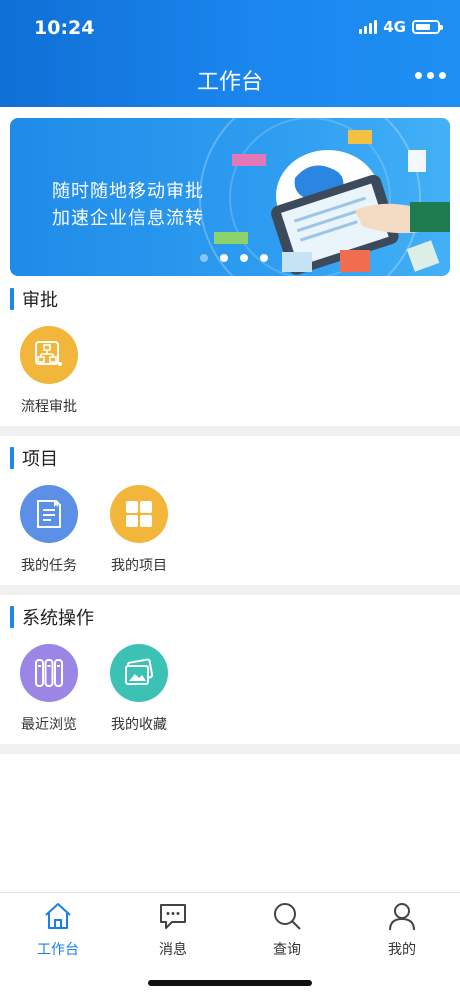 Image resolution: width=460 pixels, height=996 pixels. I want to click on section-system-header: 系统操作, so click(52, 617).